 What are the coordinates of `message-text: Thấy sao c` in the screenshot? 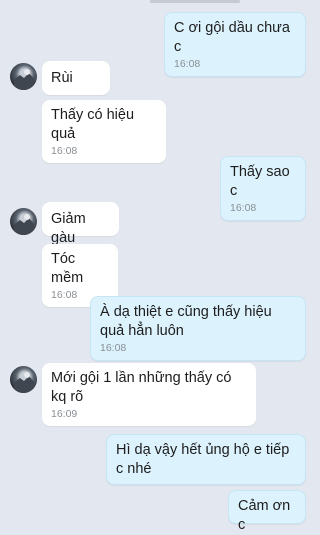 It's located at (260, 181).